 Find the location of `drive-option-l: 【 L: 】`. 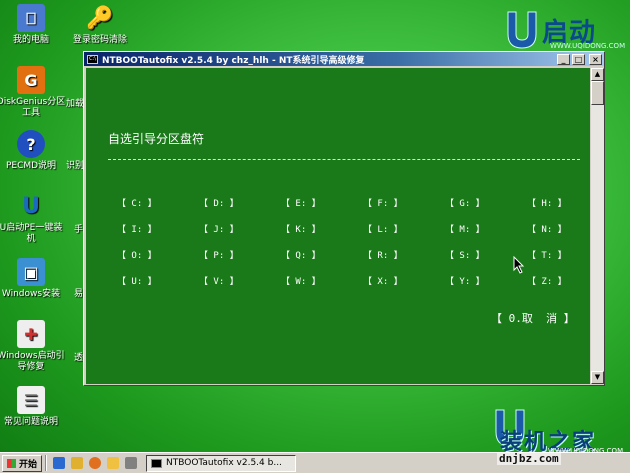

drive-option-l: 【 L: 】 is located at coordinates (404, 228).